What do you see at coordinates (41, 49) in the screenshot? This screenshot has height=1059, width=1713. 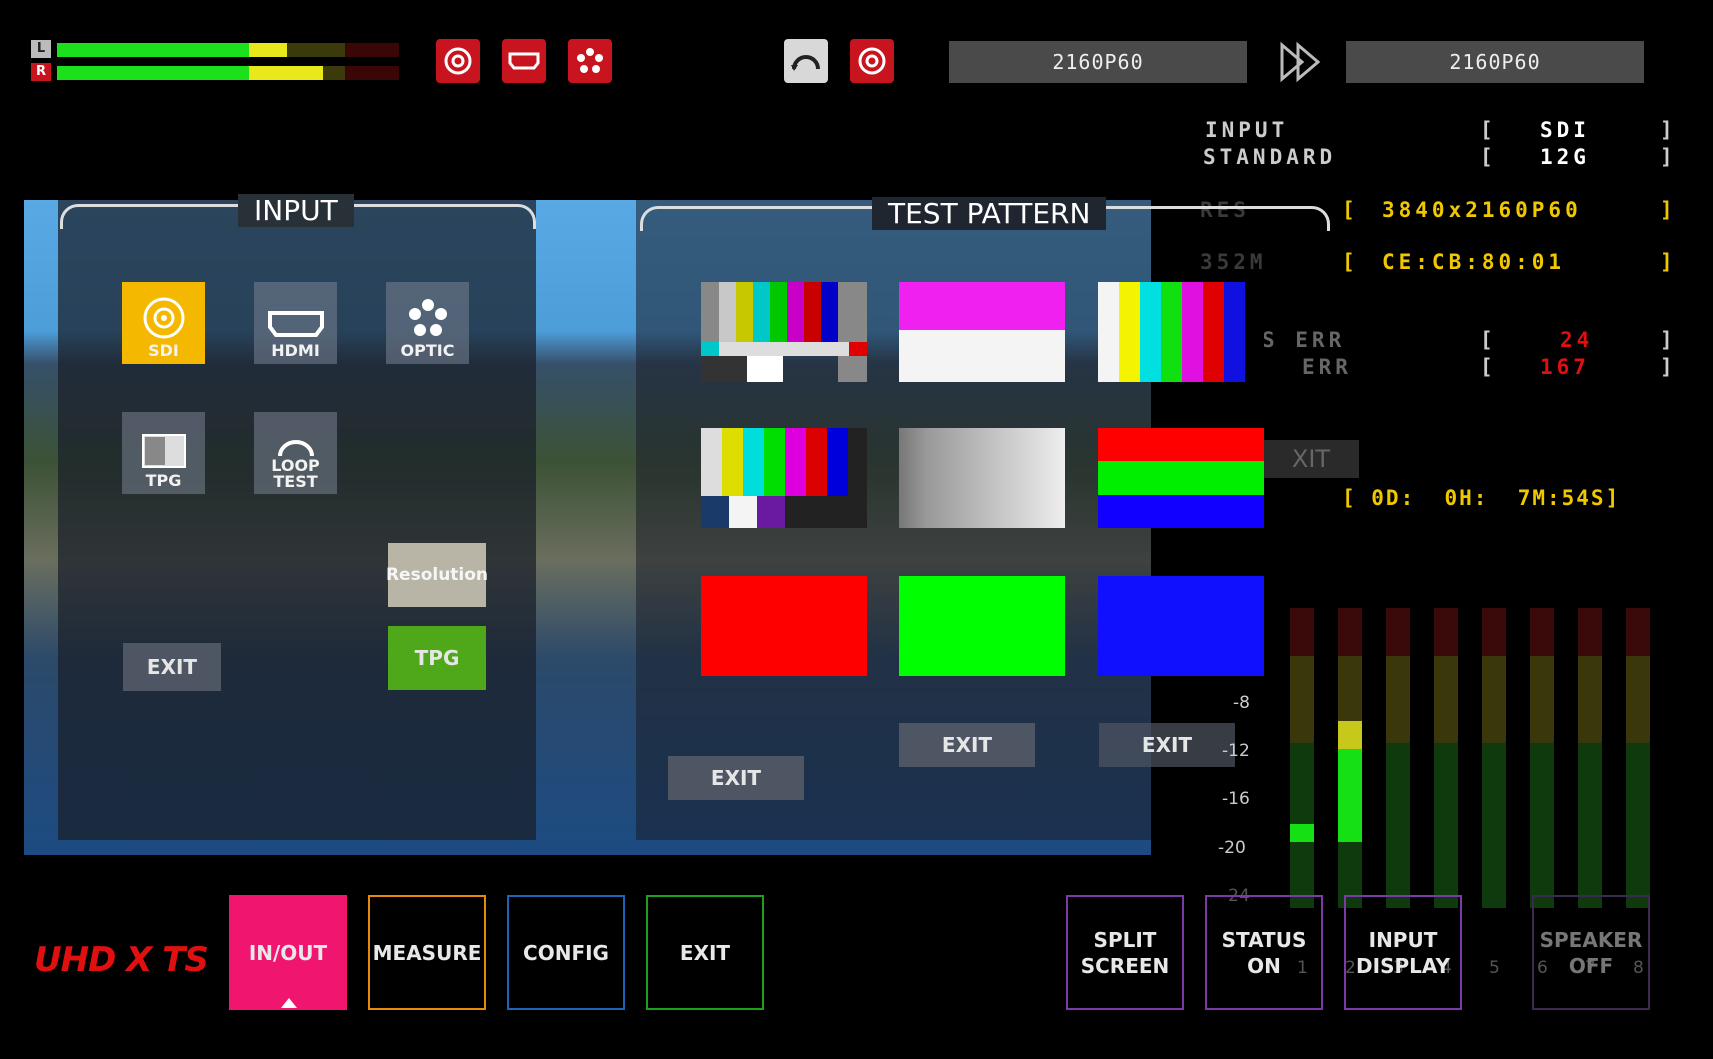 I see `left-channel-tag: L` at bounding box center [41, 49].